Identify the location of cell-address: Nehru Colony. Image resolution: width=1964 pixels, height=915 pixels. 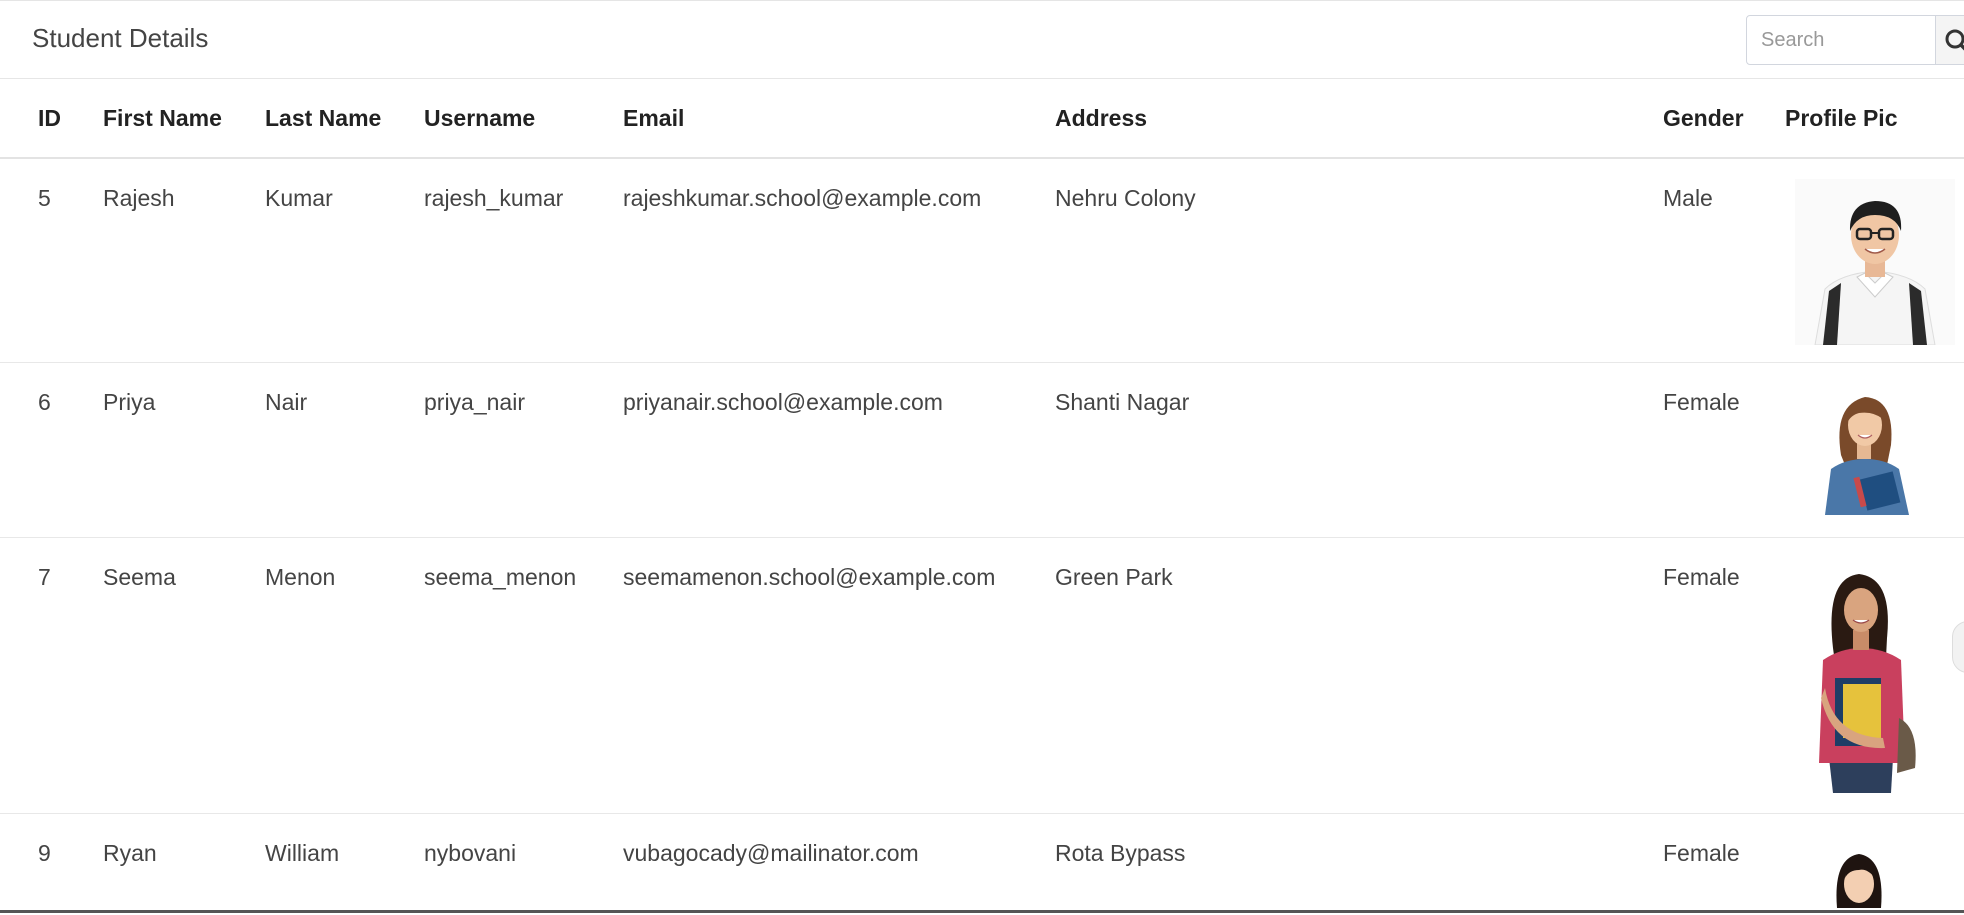
(1359, 260).